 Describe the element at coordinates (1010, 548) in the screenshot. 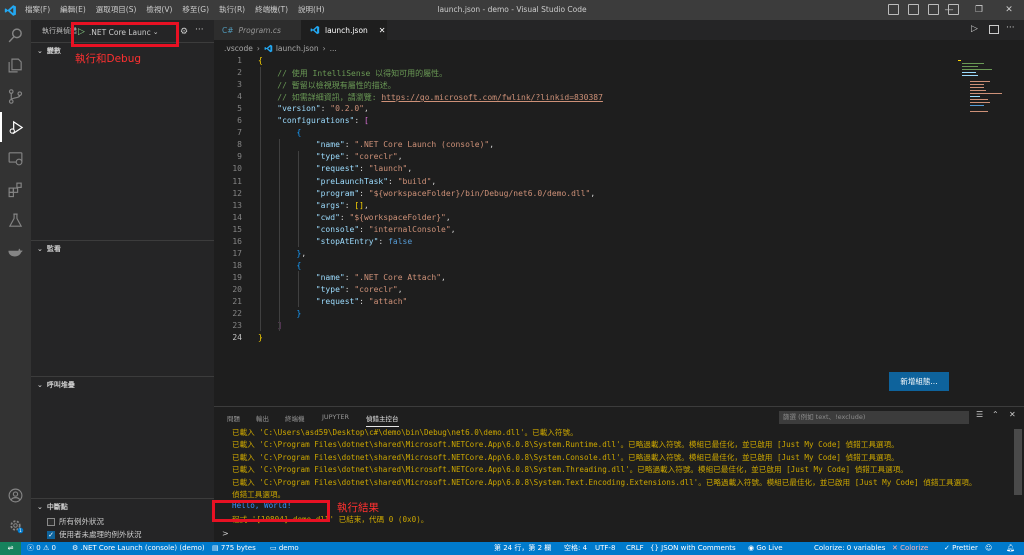

I see `notifications-bell-icon: 🔔︎` at that location.